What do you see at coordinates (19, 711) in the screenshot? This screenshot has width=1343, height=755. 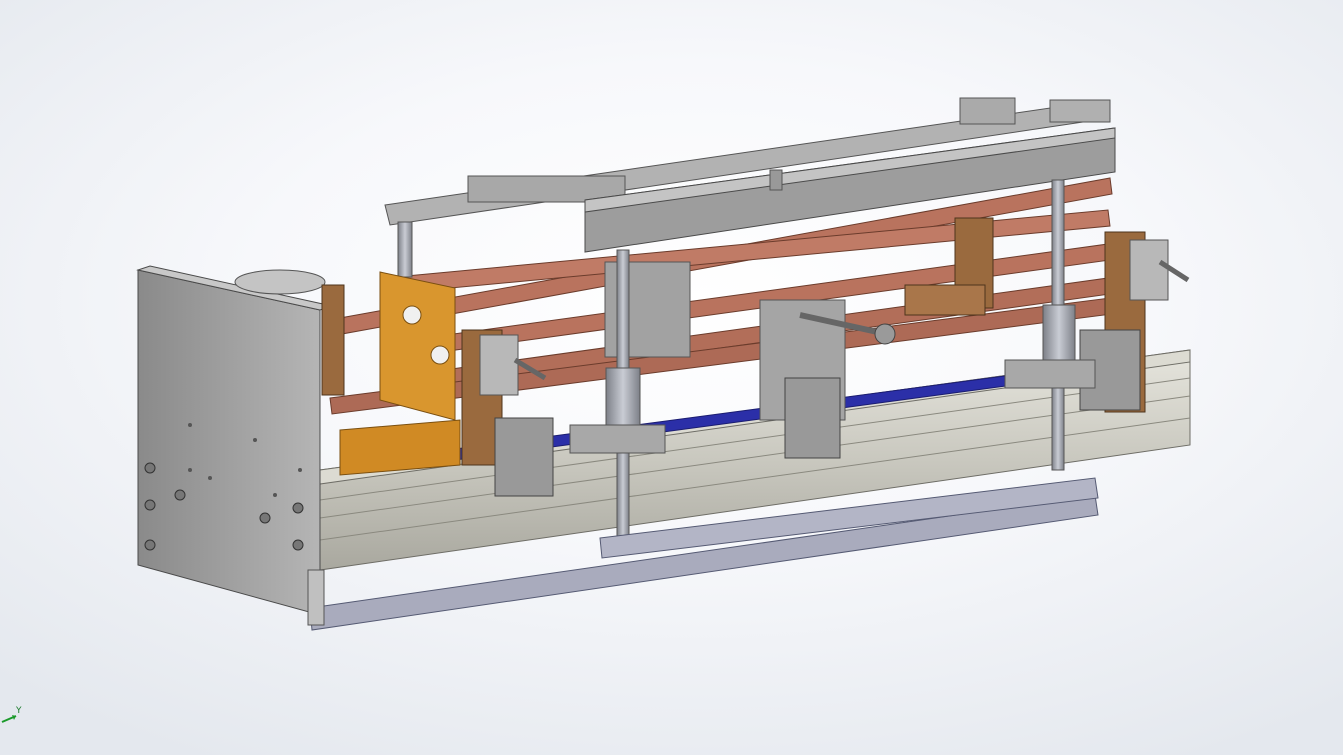 I see `triad-y-label: Y` at bounding box center [19, 711].